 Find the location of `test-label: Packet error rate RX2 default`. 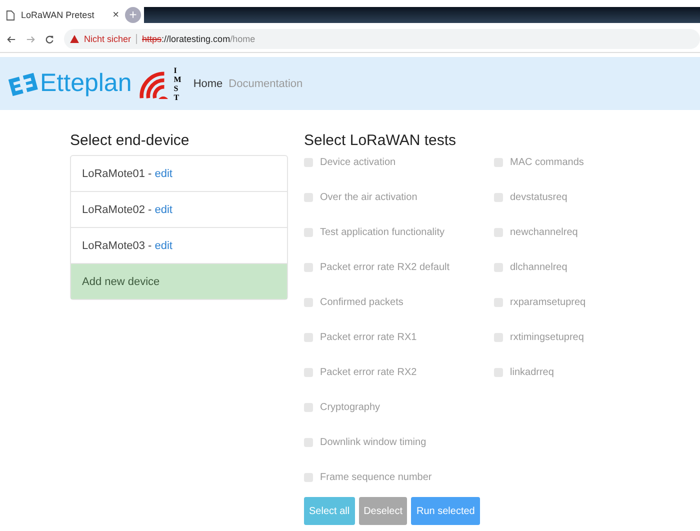

test-label: Packet error rate RX2 default is located at coordinates (385, 267).